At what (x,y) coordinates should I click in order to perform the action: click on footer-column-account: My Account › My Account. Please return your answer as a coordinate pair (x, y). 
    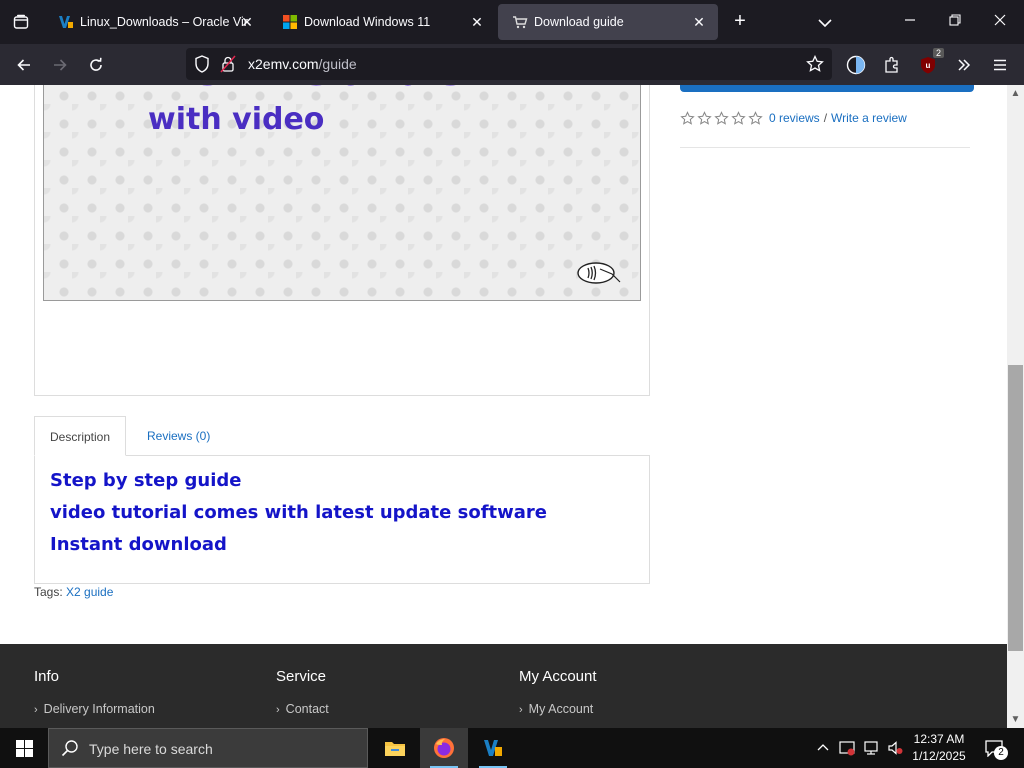
    Looking at the image, I should click on (558, 692).